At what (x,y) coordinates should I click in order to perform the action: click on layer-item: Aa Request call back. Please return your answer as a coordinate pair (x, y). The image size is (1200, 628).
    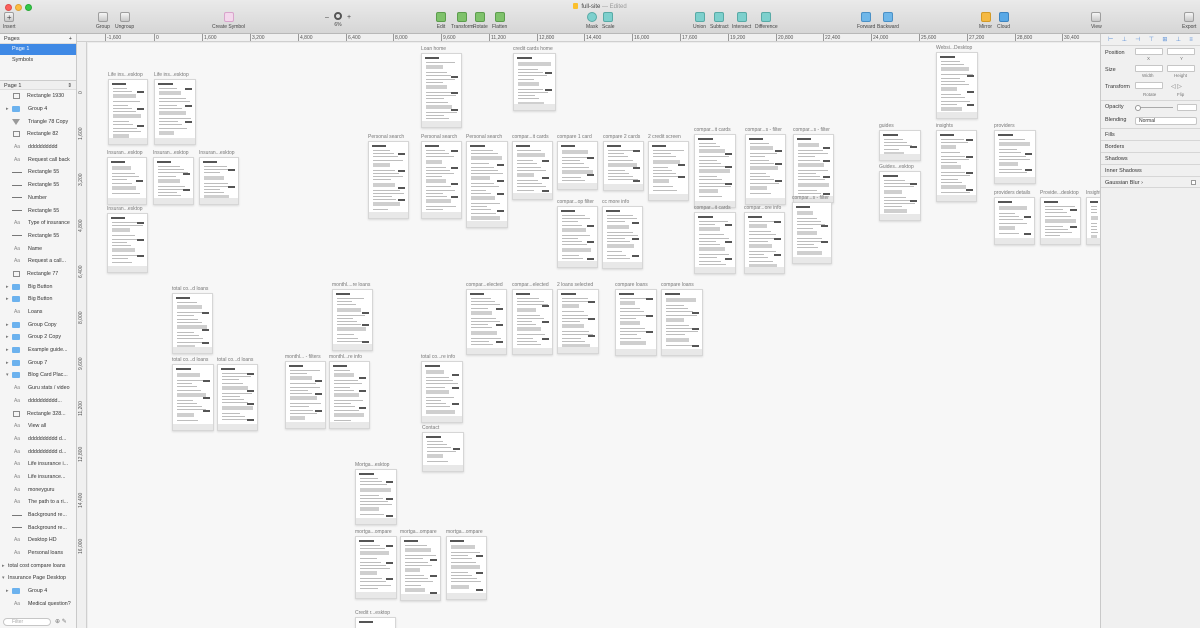
    Looking at the image, I should click on (38, 159).